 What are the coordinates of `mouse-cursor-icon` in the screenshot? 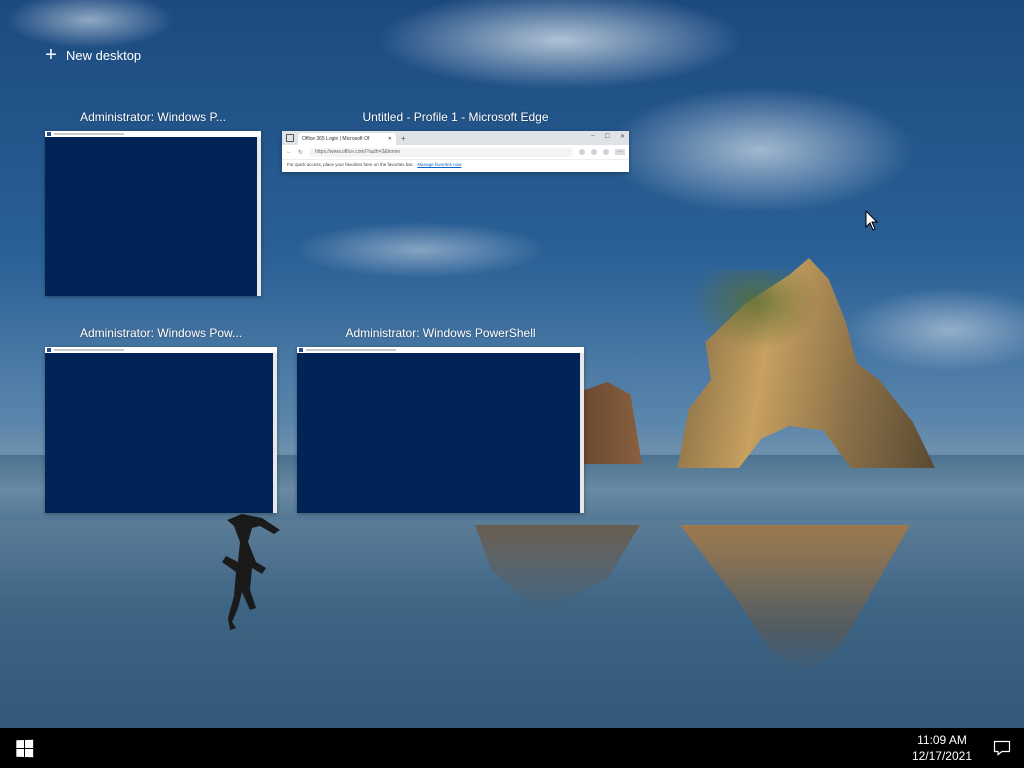 It's located at (872, 220).